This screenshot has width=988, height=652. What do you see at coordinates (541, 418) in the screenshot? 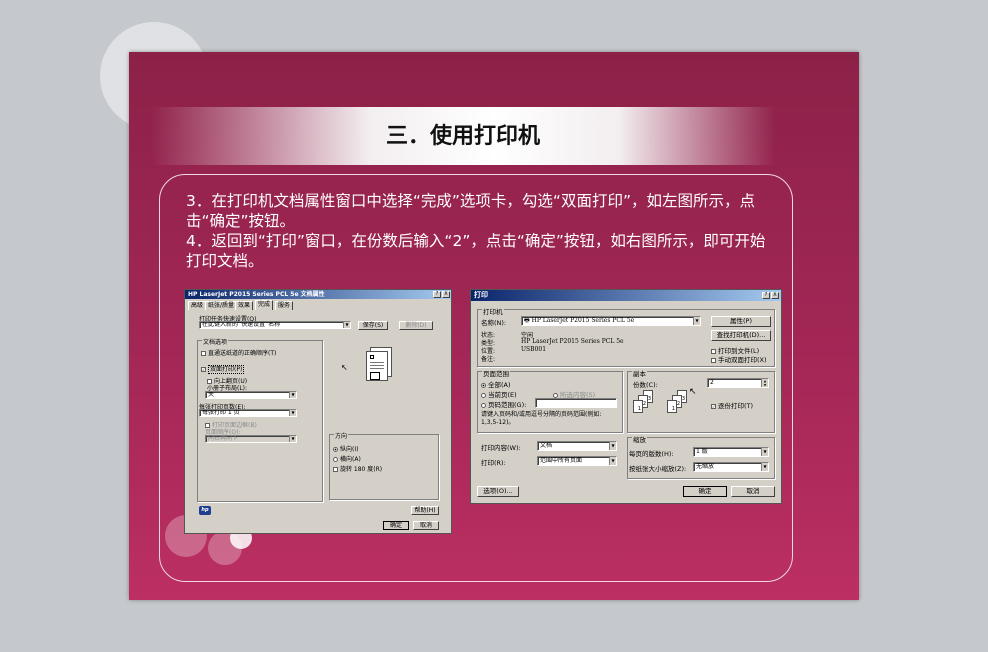
I see `page-range-hint: 请键入页码和/或用逗号分隔的页码范围(例如: 1,3,5-12)。` at bounding box center [541, 418].